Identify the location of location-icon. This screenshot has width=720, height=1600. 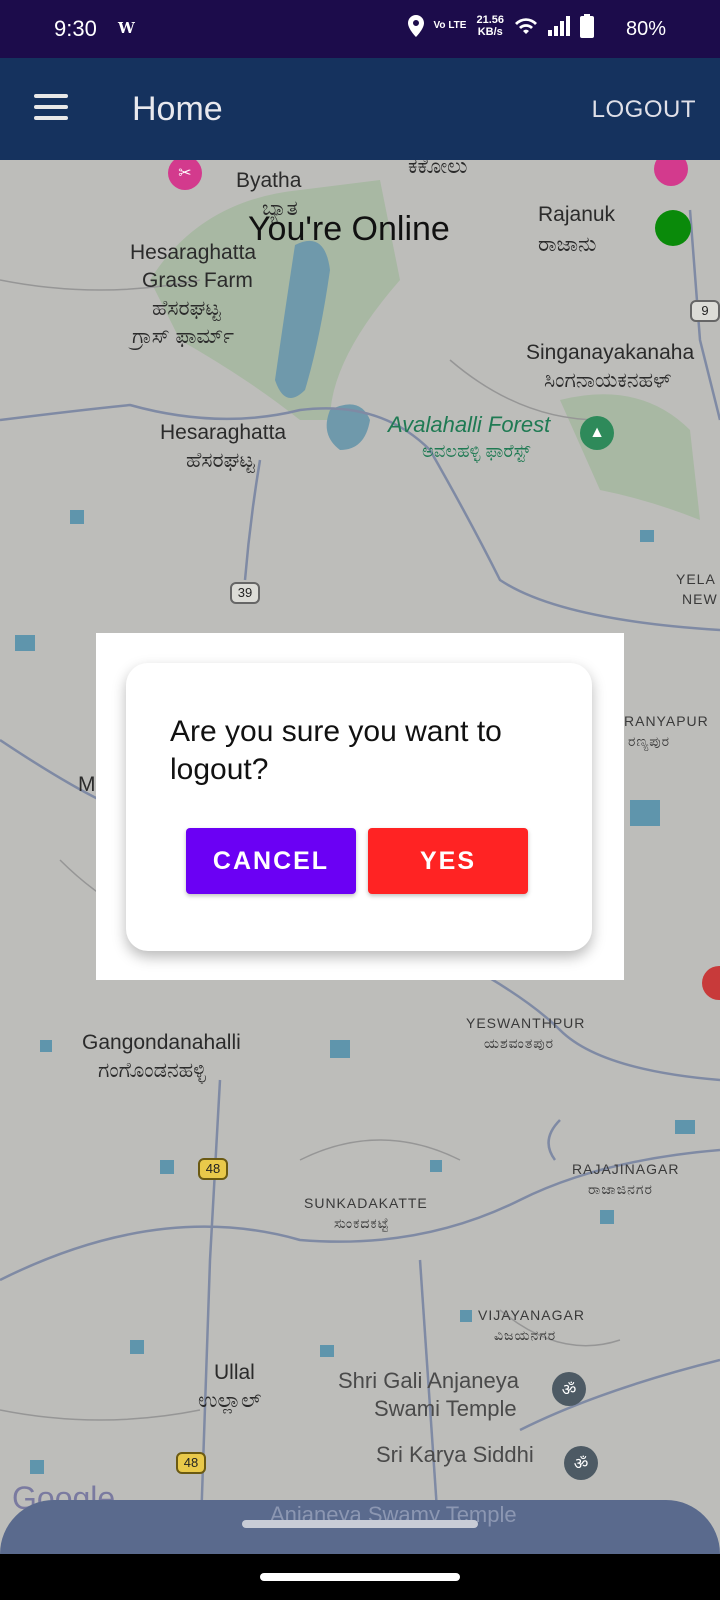
(415, 26).